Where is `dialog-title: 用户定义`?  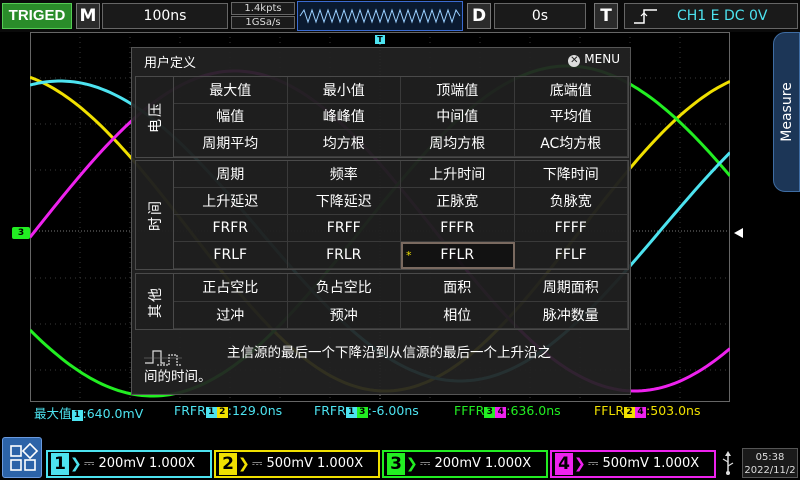
dialog-title: 用户定义 is located at coordinates (170, 63).